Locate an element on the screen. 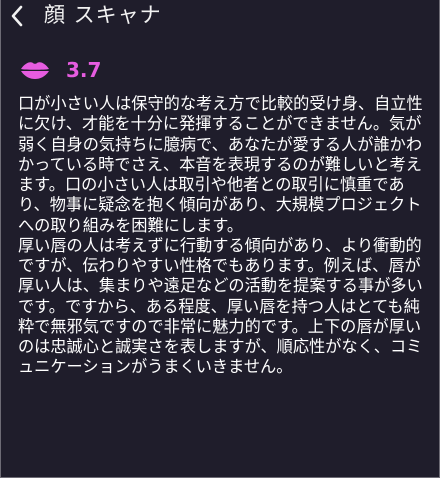 The width and height of the screenshot is (440, 478). page-title: 顔 スキャナ is located at coordinates (103, 15).